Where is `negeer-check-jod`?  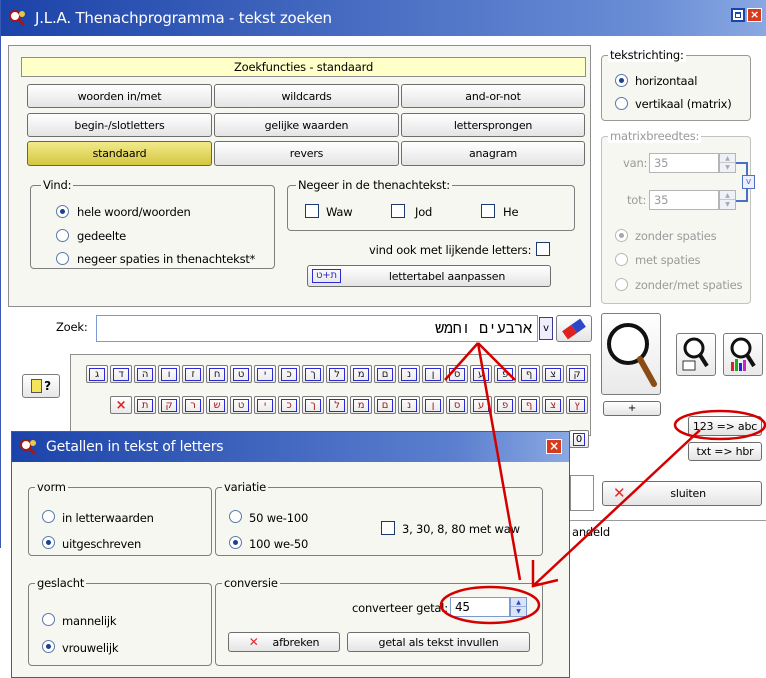
negeer-check-jod is located at coordinates (398, 211).